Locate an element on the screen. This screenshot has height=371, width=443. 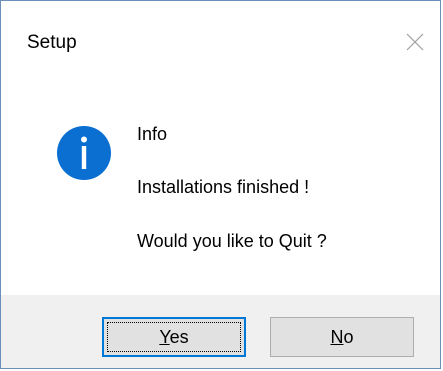
window-title: Setup is located at coordinates (52, 42).